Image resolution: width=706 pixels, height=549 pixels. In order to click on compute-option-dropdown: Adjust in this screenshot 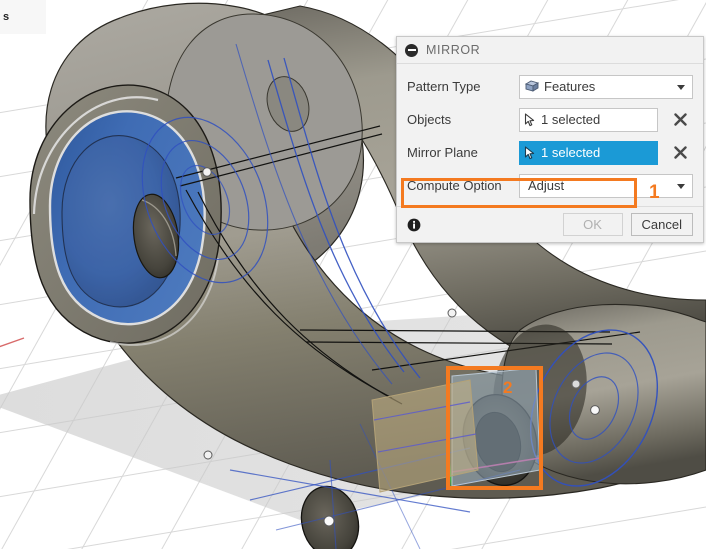, I will do `click(606, 185)`.